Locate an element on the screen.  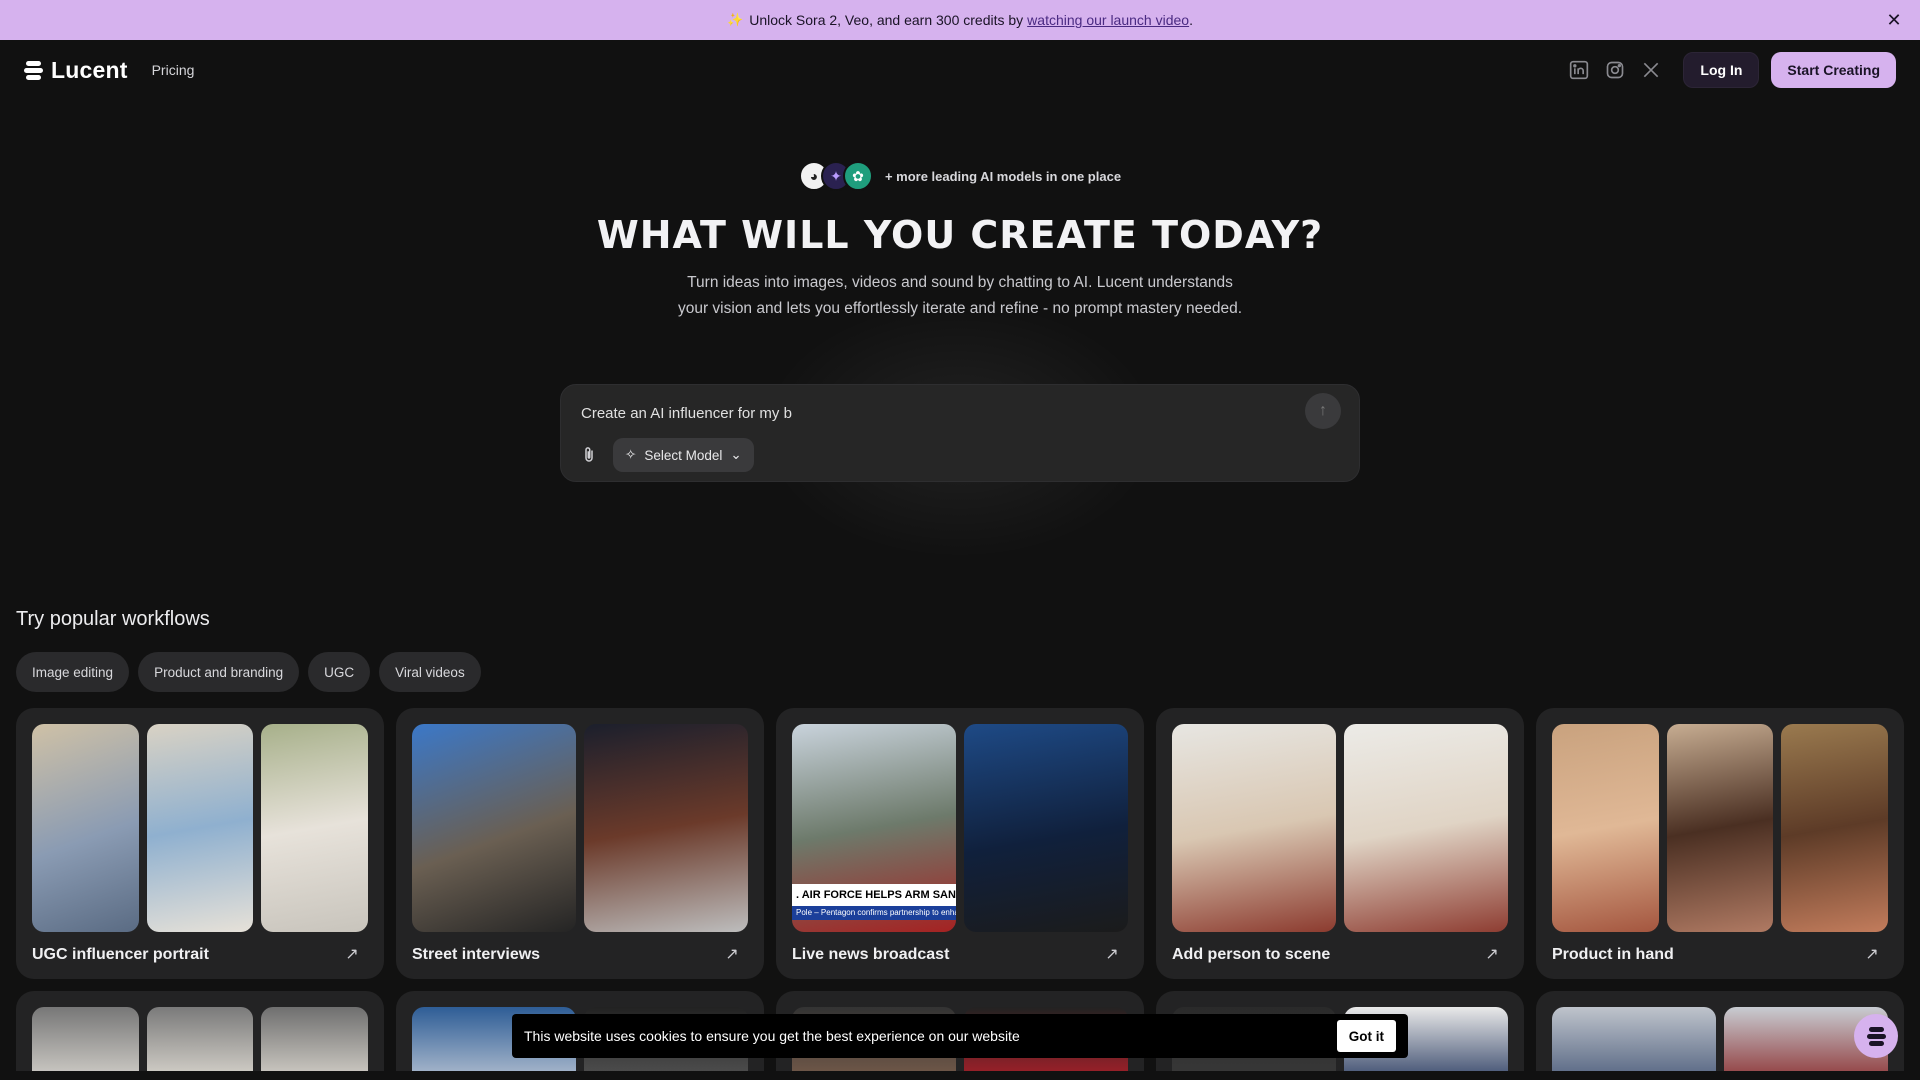
brand-name: Lucent is located at coordinates (89, 69).